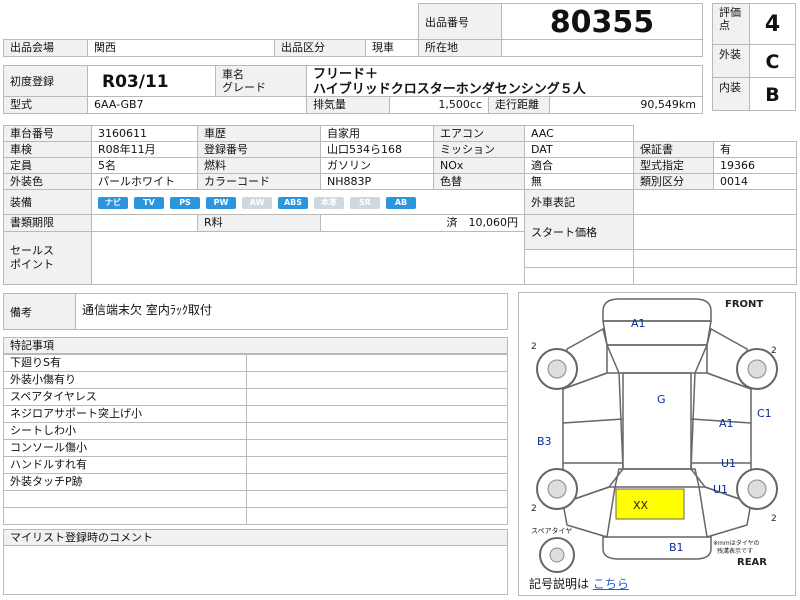 The image size is (800, 600). Describe the element at coordinates (259, 165) in the screenshot. I see `fuel-label: 燃料` at that location.